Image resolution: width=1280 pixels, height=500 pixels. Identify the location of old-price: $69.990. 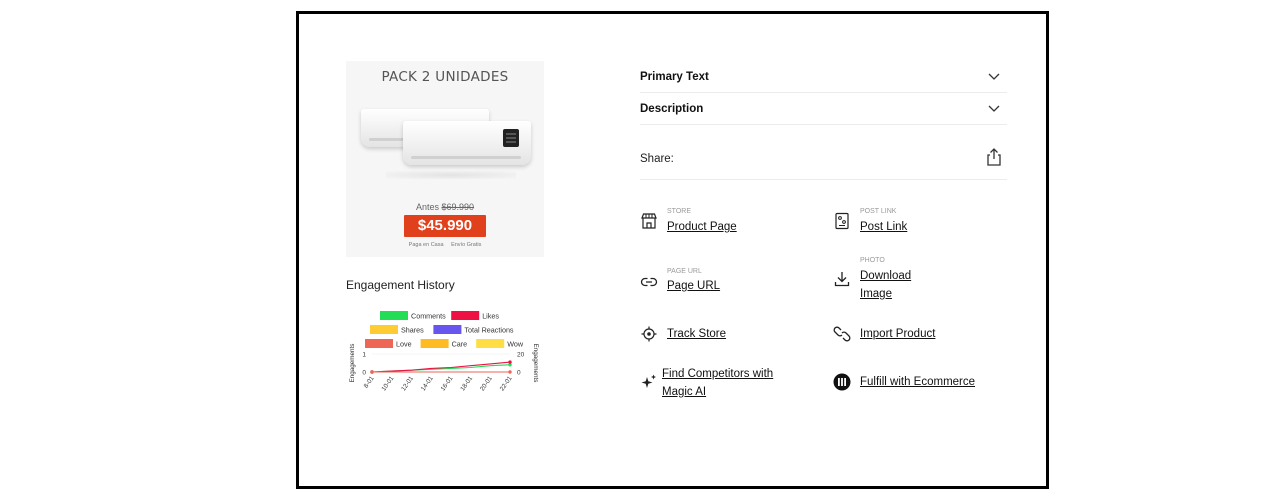
(458, 207).